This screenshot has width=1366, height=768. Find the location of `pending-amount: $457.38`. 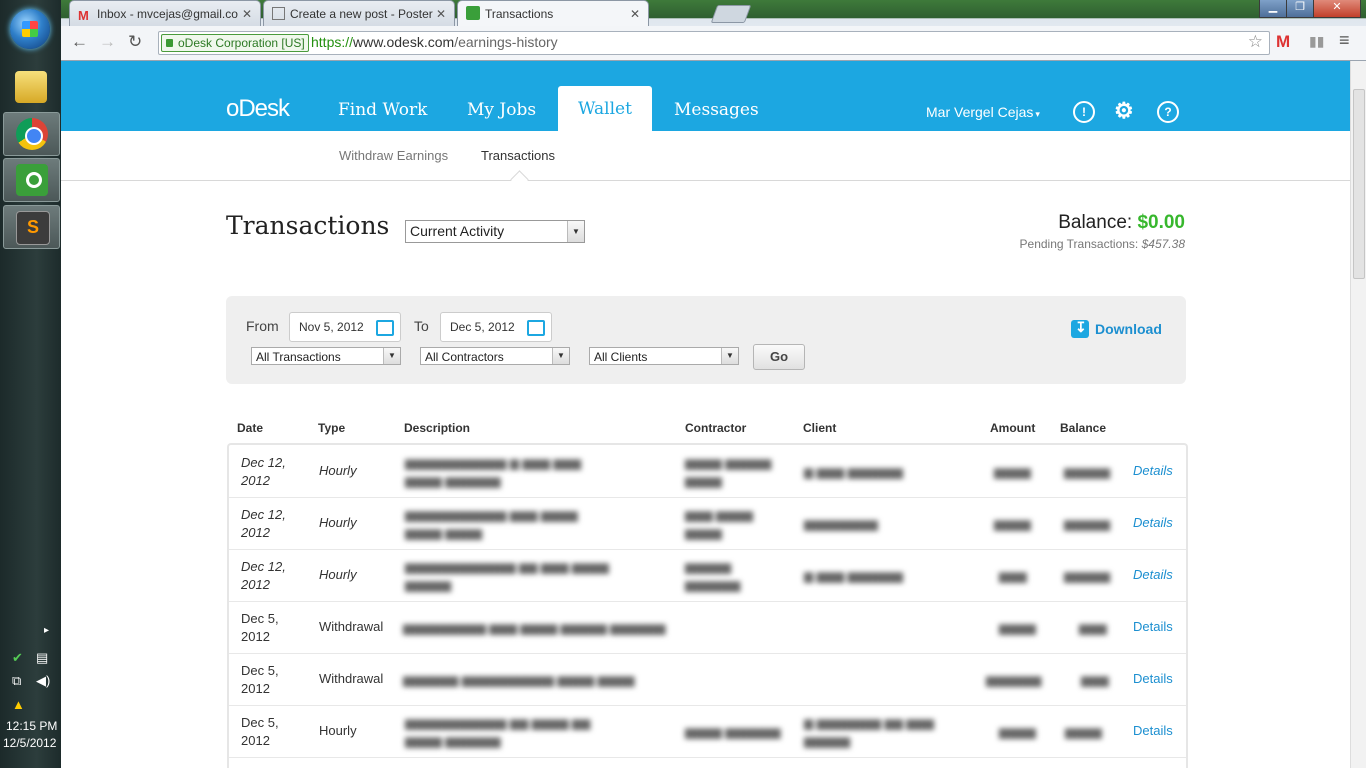

pending-amount: $457.38 is located at coordinates (1163, 244).